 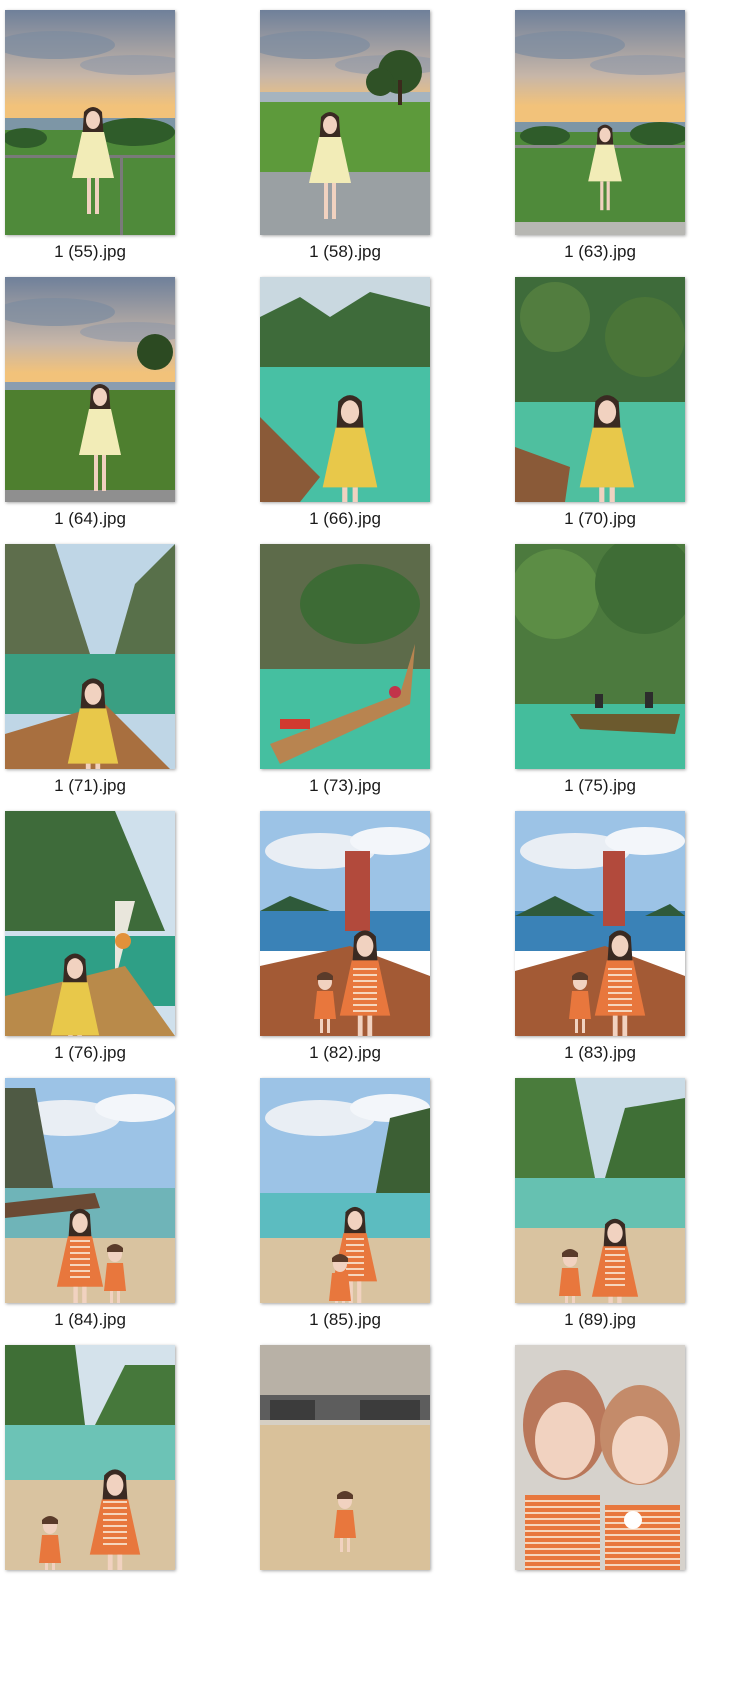 I want to click on file-tile: 1 (66).jpg, so click(x=370, y=400).